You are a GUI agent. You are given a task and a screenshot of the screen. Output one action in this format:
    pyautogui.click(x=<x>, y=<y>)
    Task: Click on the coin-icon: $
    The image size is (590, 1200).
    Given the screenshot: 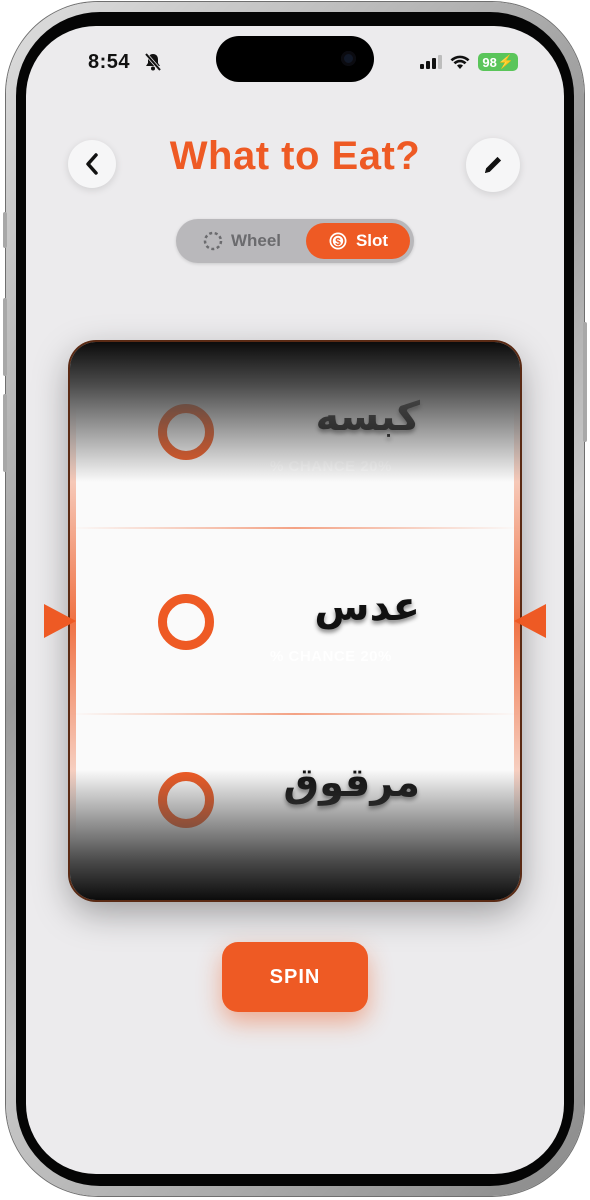 What is the action you would take?
    pyautogui.click(x=338, y=241)
    